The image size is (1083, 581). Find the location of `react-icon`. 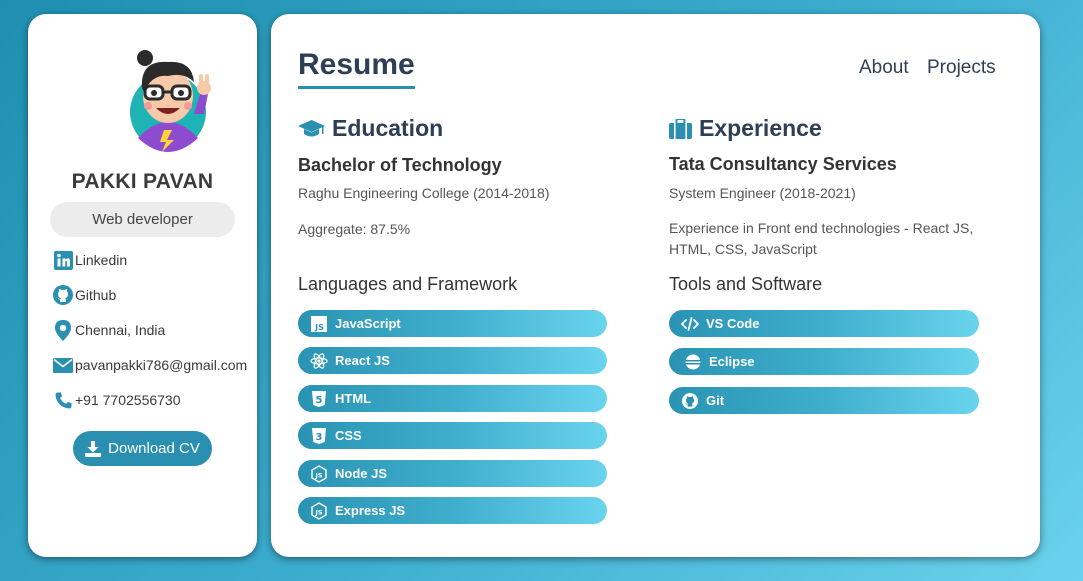

react-icon is located at coordinates (319, 361).